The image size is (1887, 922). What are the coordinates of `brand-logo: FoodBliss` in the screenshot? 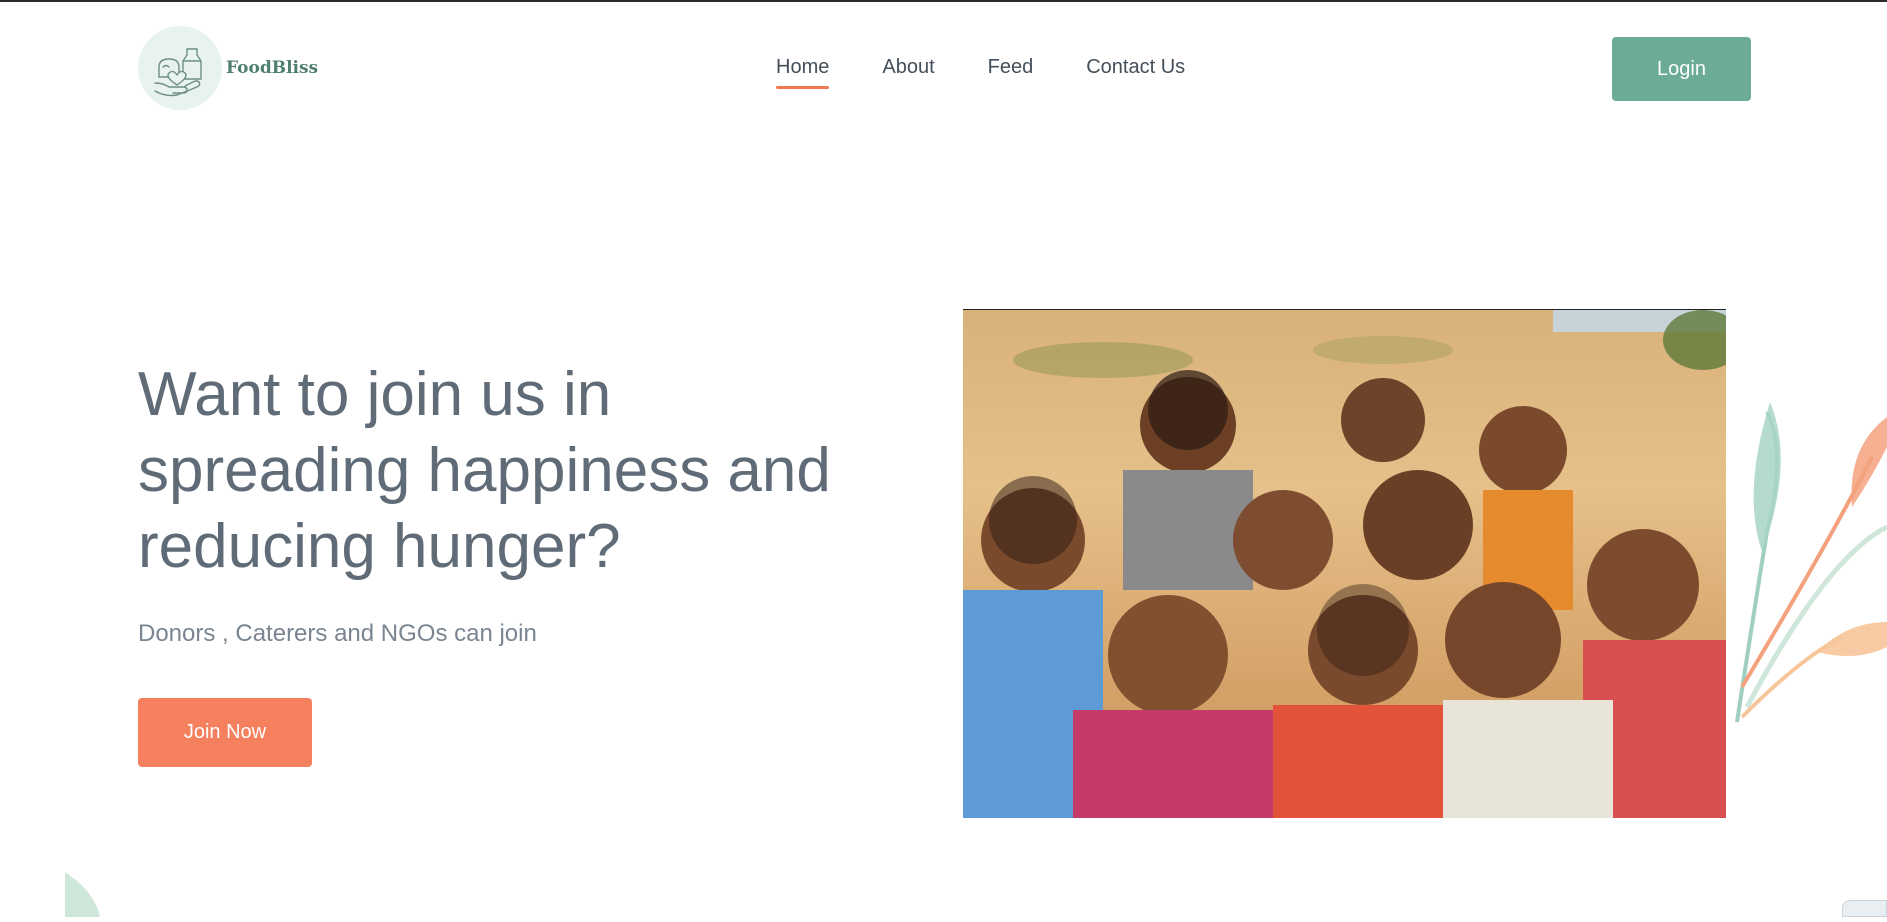 It's located at (228, 68).